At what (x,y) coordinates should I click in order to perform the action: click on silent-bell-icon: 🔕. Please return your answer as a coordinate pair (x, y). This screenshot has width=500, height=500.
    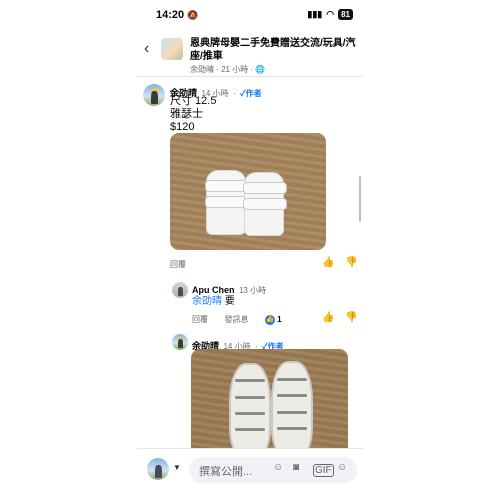
    Looking at the image, I should click on (193, 15).